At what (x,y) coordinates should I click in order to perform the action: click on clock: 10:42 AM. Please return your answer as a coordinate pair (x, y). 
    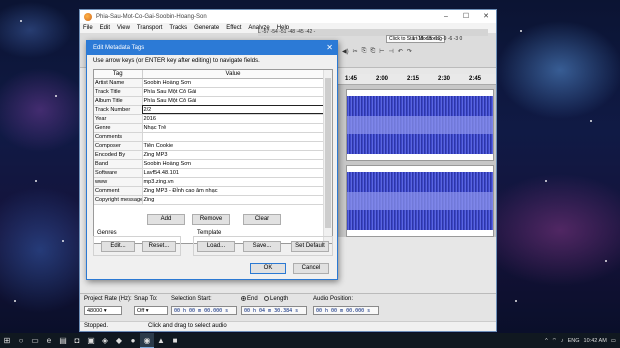
    Looking at the image, I should click on (595, 341).